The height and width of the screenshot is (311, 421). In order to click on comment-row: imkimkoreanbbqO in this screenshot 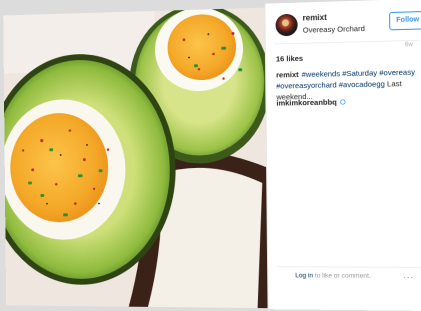, I will do `click(311, 102)`.